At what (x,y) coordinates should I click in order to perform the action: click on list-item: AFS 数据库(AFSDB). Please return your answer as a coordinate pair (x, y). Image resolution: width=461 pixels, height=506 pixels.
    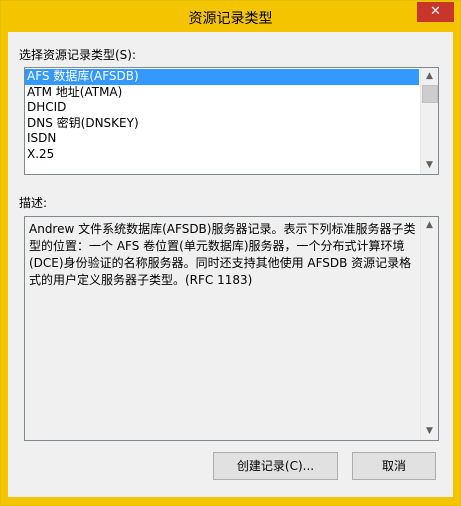
    Looking at the image, I should click on (222, 77).